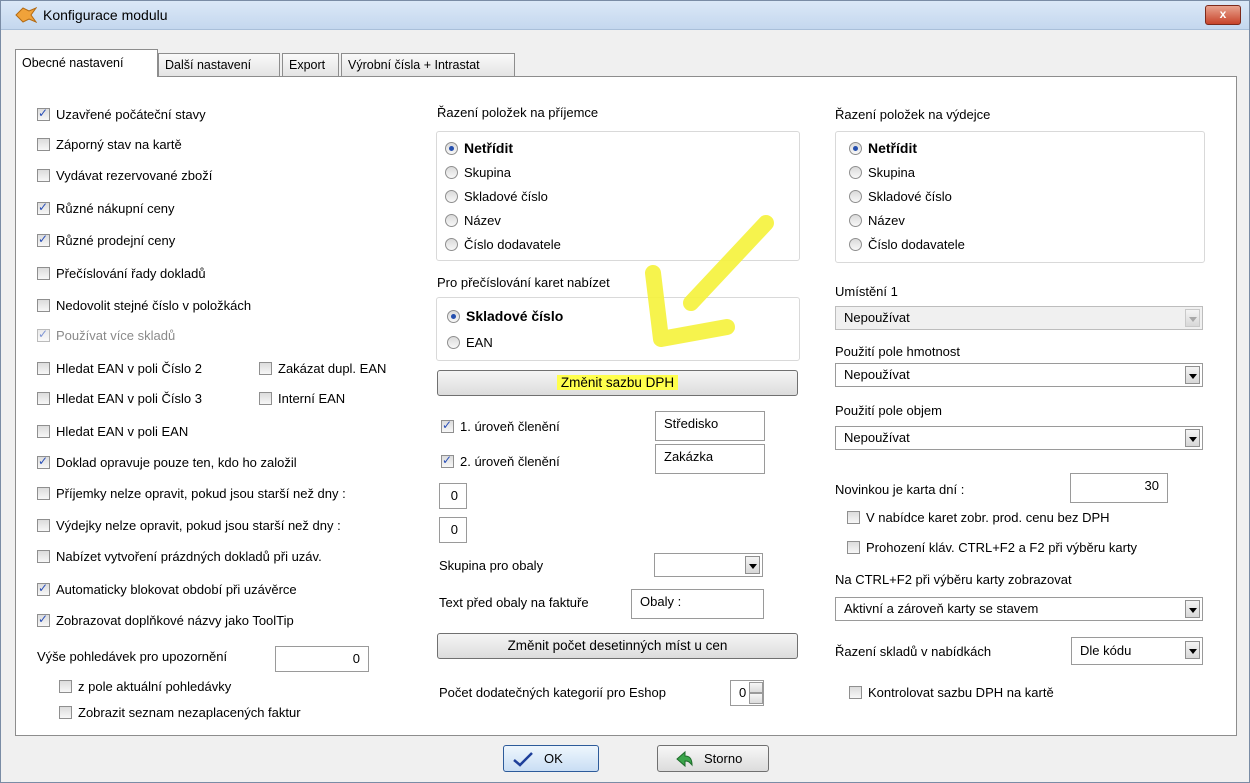 Image resolution: width=1250 pixels, height=783 pixels. What do you see at coordinates (951, 692) in the screenshot?
I see `checkbox-kontrolovat-dph: Kontrolovat sazbu DPH na kartě` at bounding box center [951, 692].